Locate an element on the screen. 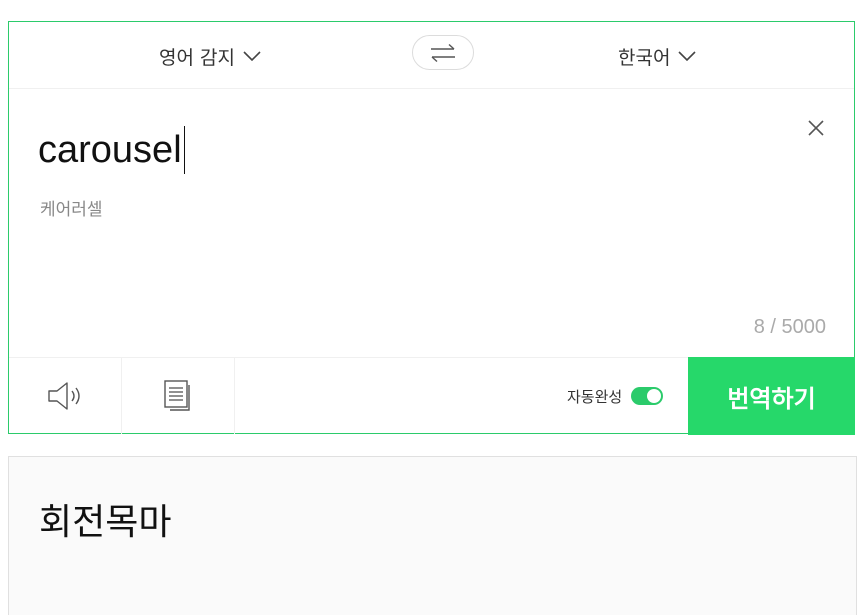 This screenshot has height=615, width=865. source-text-value: carousel is located at coordinates (110, 150).